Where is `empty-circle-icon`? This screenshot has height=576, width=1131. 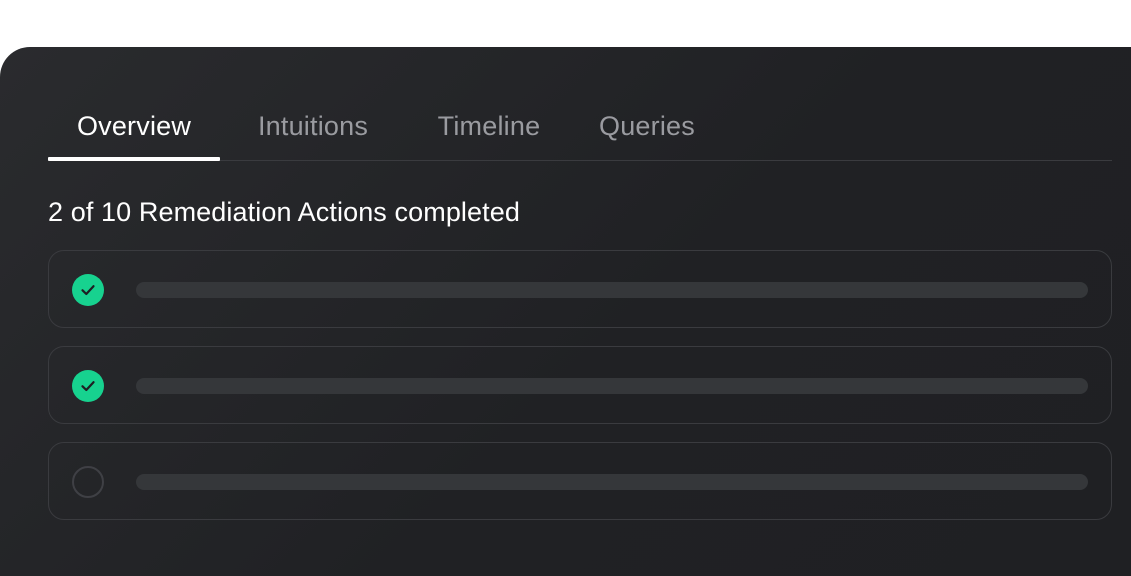 empty-circle-icon is located at coordinates (88, 482).